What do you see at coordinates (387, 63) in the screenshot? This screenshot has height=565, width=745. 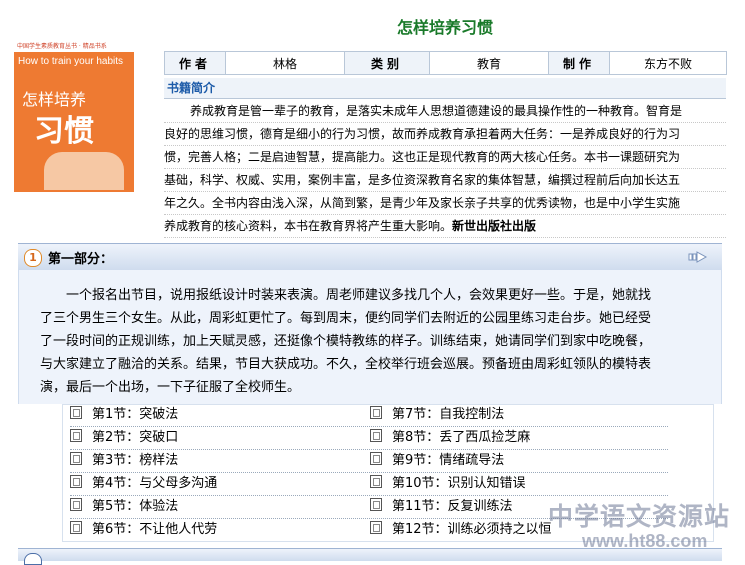 I see `category-label: 类别` at bounding box center [387, 63].